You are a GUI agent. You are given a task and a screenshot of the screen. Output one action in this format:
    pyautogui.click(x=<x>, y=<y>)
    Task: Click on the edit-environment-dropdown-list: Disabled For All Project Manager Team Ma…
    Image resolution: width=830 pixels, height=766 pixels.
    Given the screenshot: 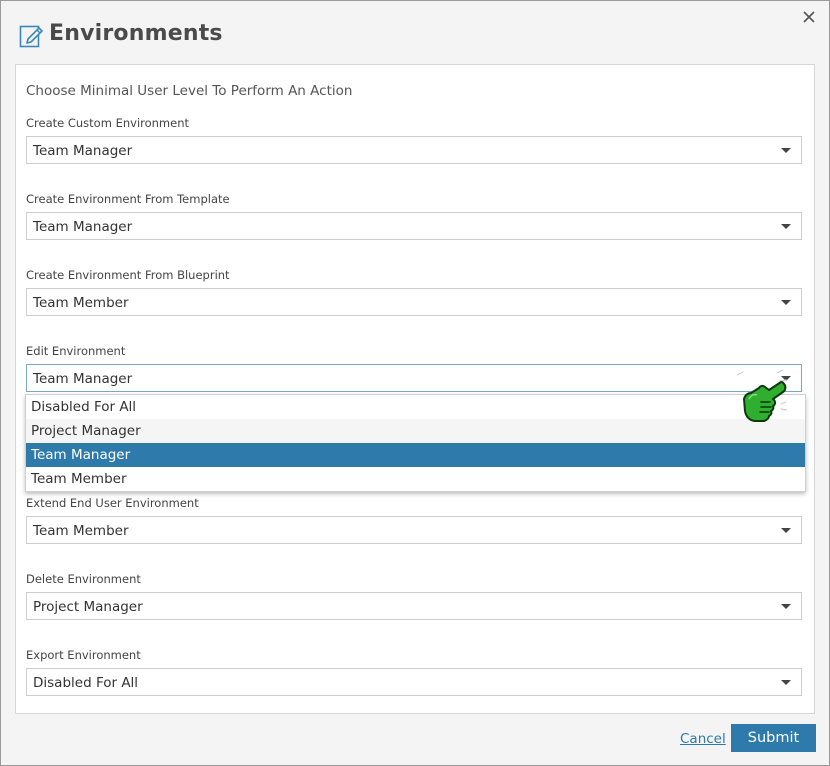 What is the action you would take?
    pyautogui.click(x=415, y=443)
    